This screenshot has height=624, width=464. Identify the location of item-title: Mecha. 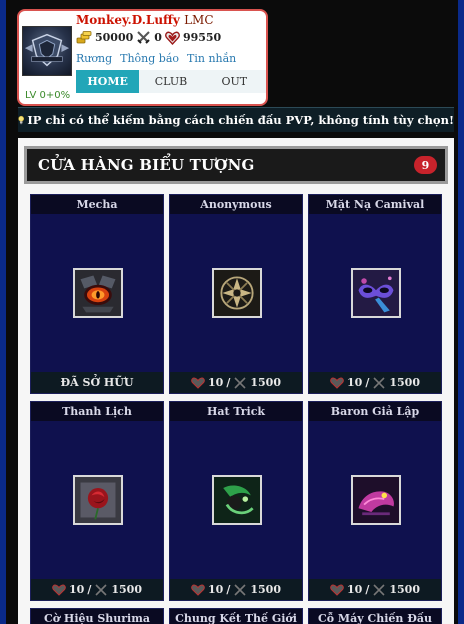
(97, 204).